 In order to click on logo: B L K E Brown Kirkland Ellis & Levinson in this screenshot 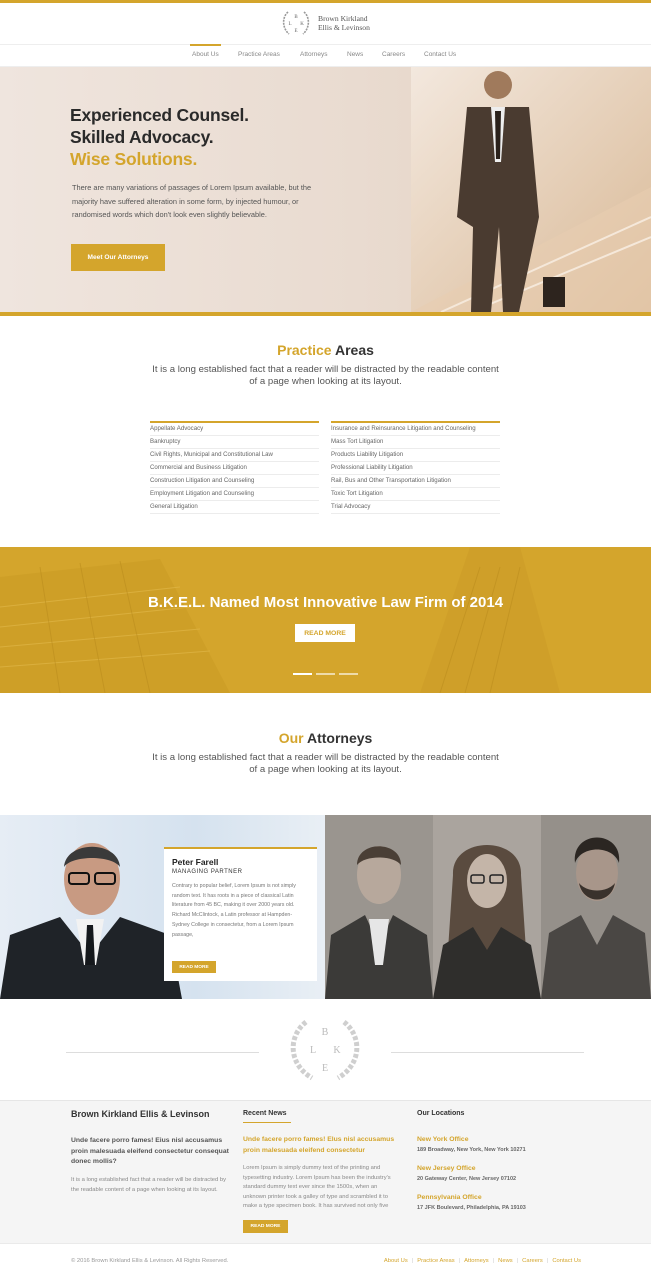, I will do `click(326, 23)`.